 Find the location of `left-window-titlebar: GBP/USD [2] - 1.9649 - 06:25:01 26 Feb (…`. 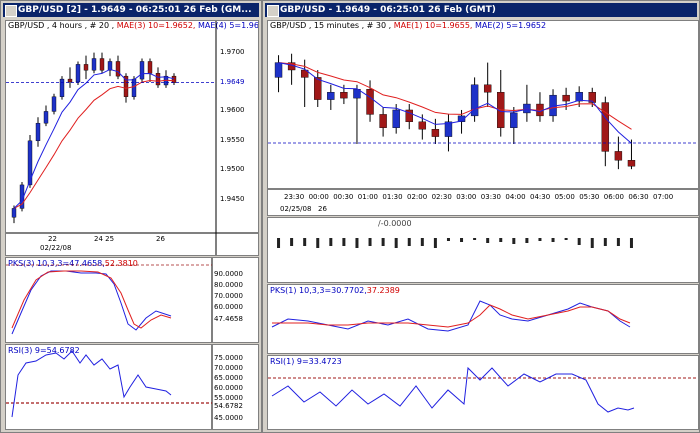

left-window-titlebar: GBP/USD [2] - 1.9649 - 06:25:01 26 Feb (… is located at coordinates (131, 10).